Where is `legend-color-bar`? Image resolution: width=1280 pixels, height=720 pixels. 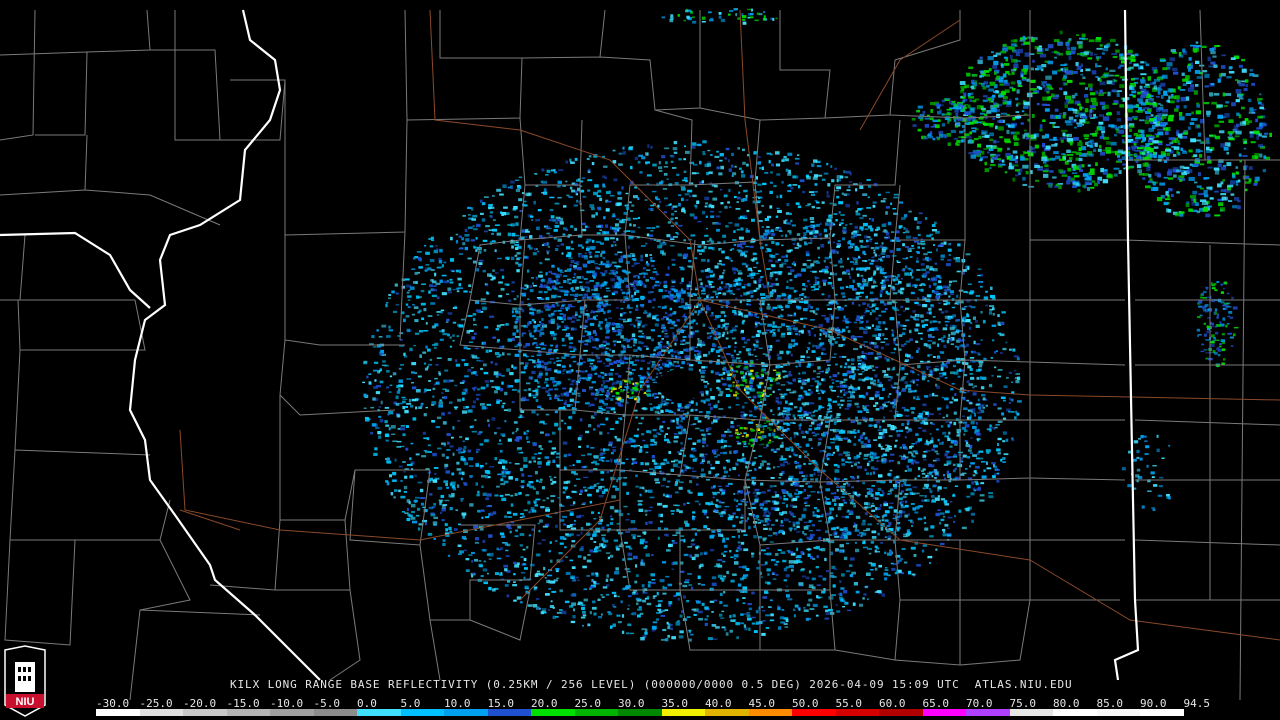 legend-color-bar is located at coordinates (640, 712).